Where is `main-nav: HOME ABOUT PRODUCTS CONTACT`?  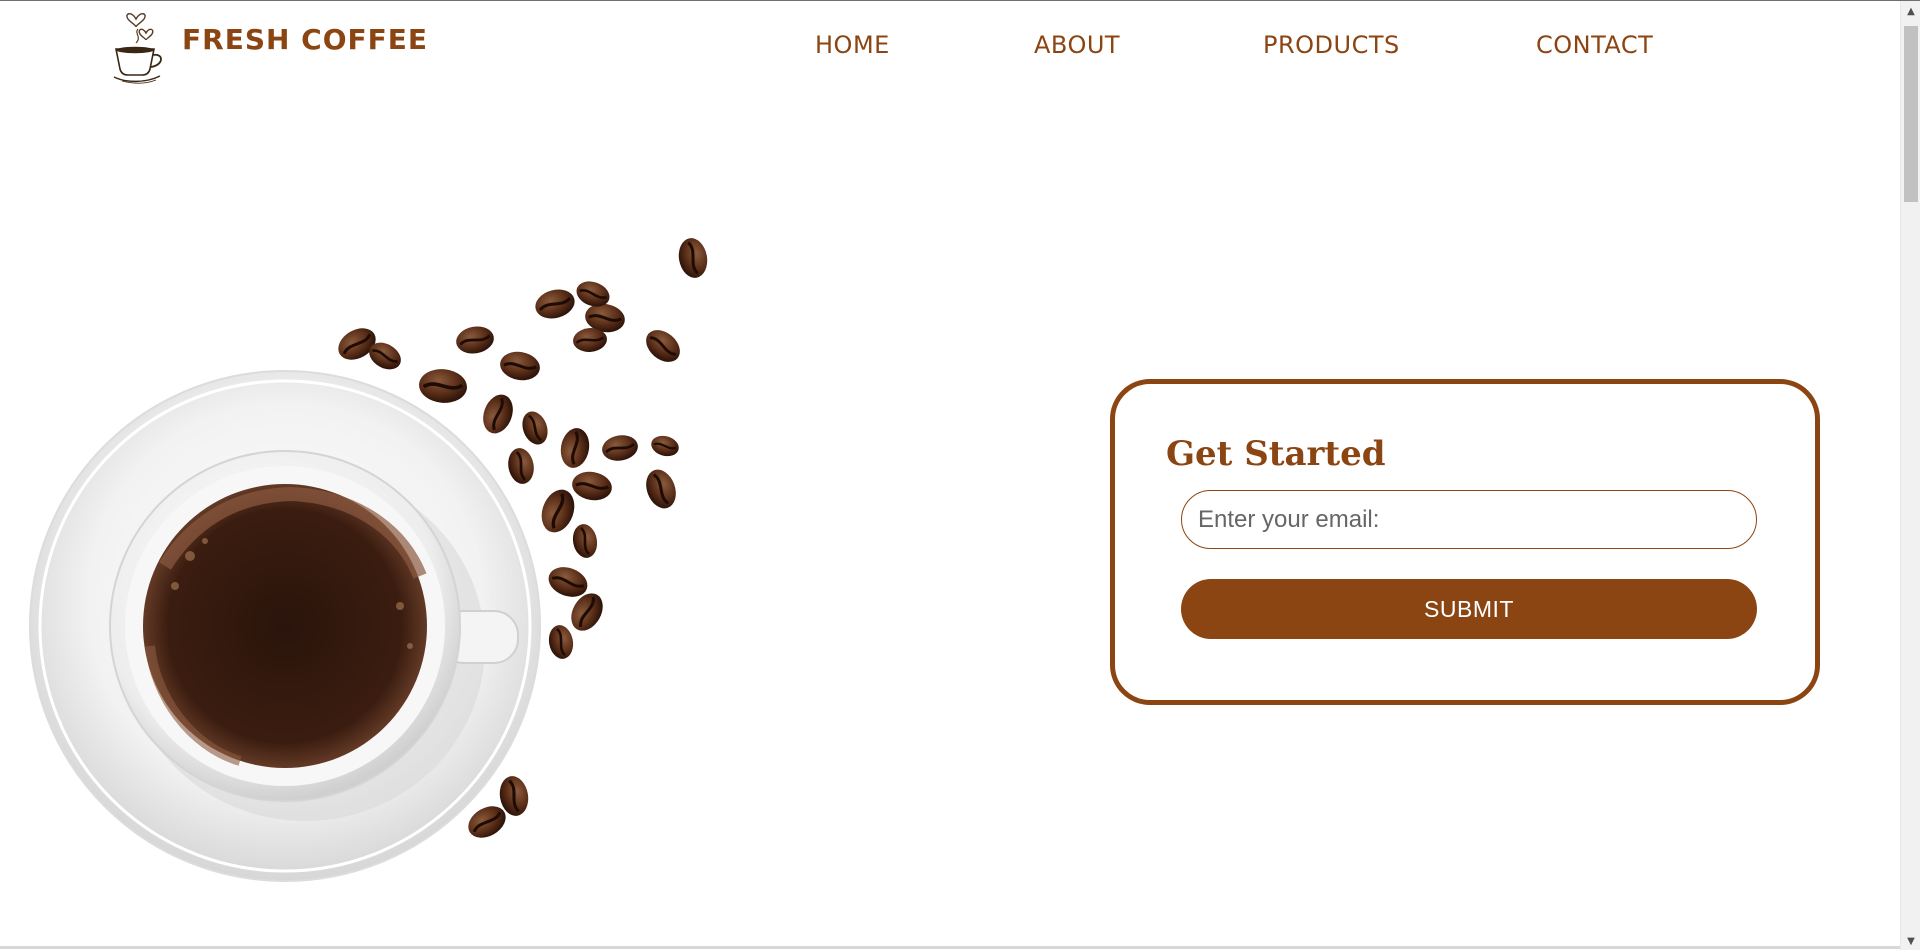
main-nav: HOME ABOUT PRODUCTS CONTACT is located at coordinates (950, 51).